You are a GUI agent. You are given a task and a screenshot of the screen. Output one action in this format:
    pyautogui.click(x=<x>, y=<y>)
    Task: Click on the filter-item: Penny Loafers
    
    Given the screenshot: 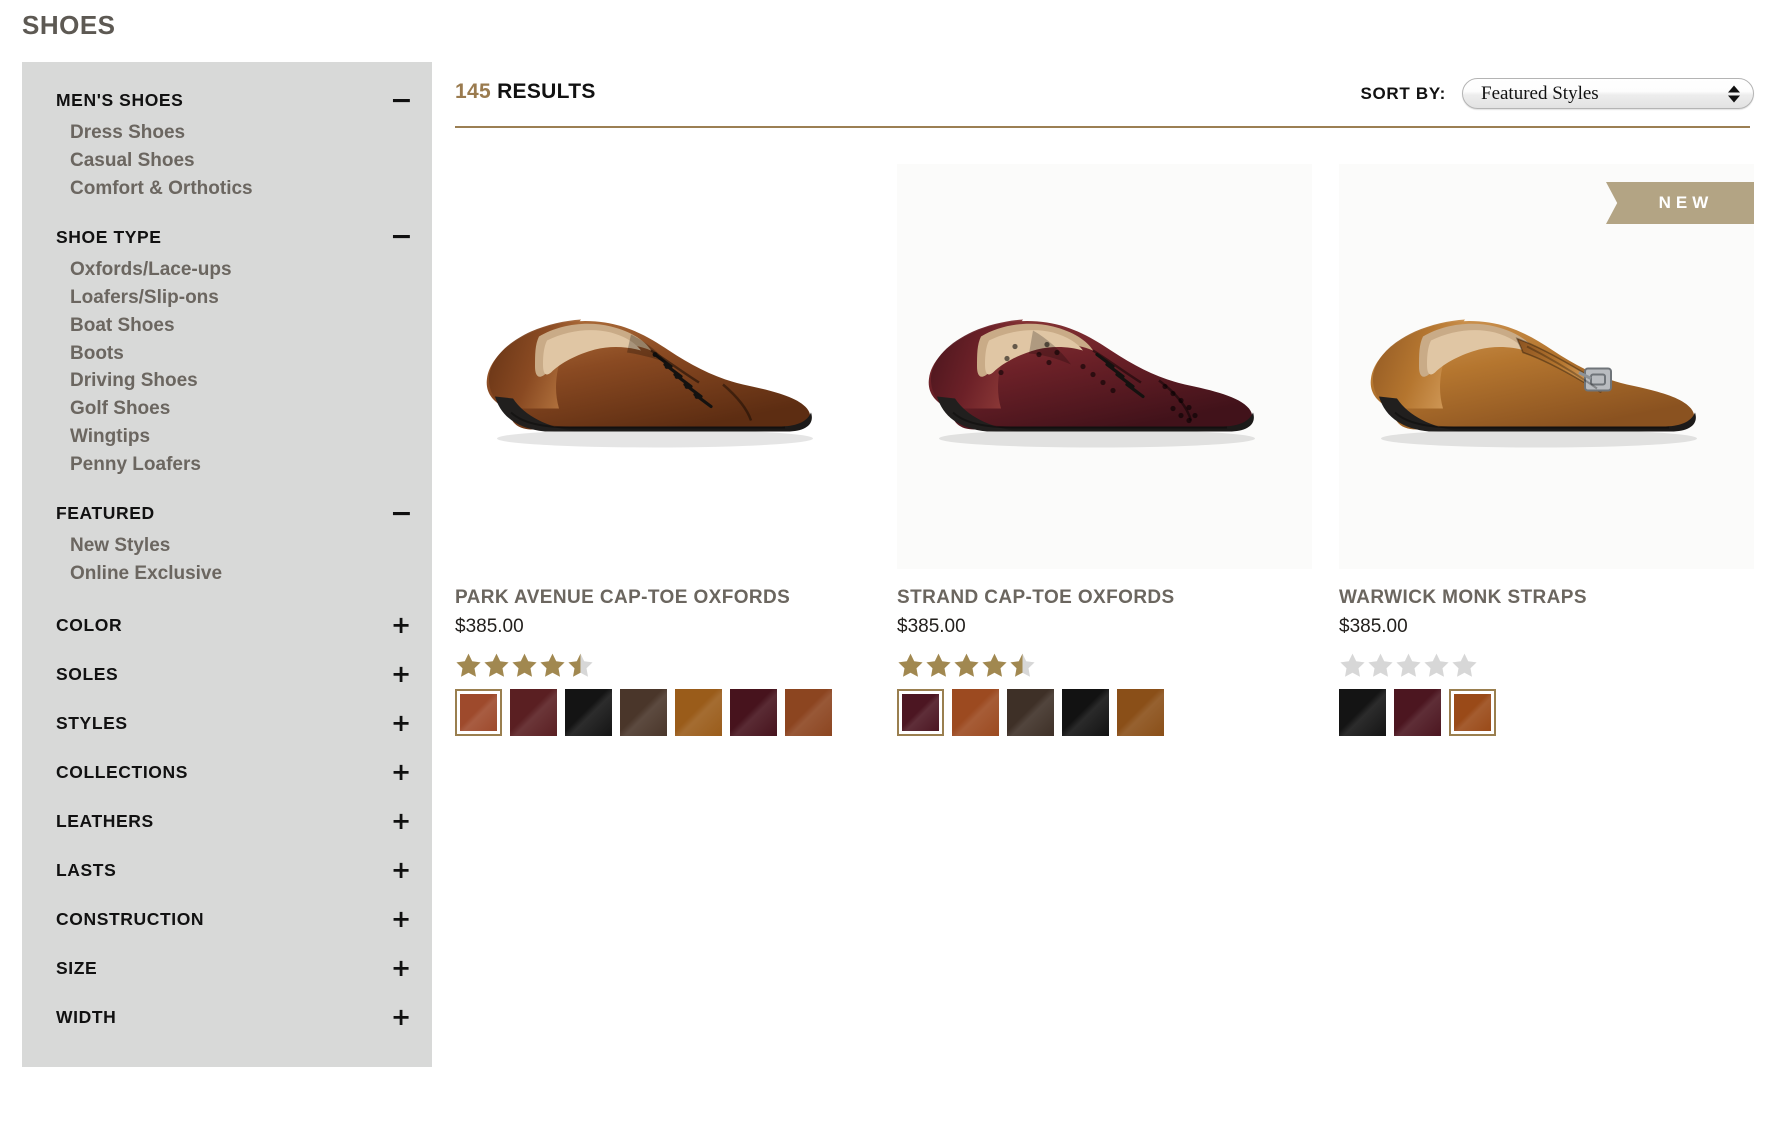 What is the action you would take?
    pyautogui.click(x=241, y=465)
    